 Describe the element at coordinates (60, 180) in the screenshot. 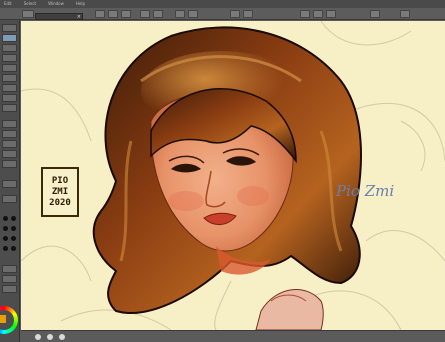

I see `stamp-line-1: PIO` at that location.